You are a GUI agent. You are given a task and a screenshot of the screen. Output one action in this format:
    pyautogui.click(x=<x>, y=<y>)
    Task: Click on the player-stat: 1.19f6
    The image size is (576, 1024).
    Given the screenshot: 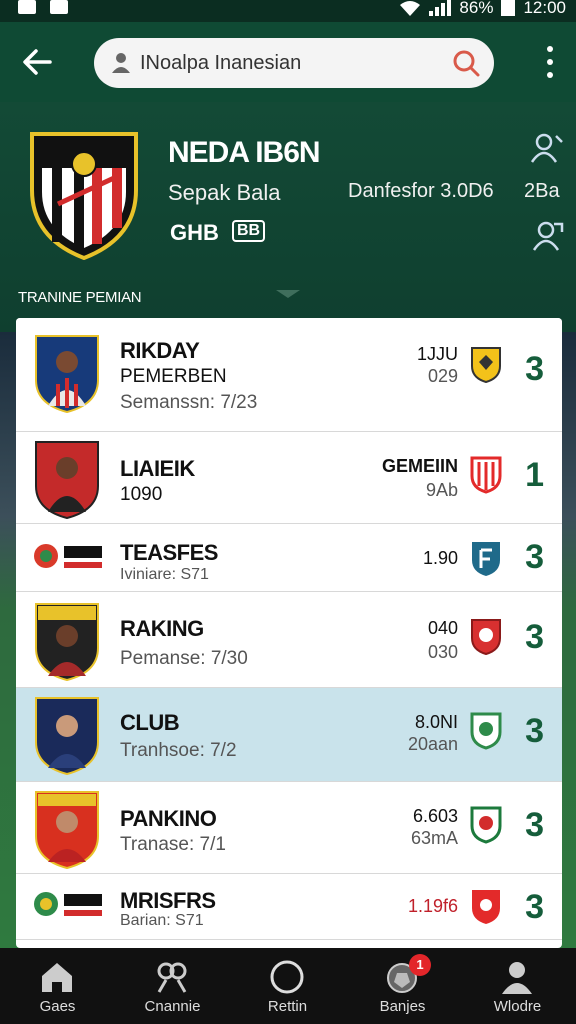 What is the action you would take?
    pyautogui.click(x=432, y=906)
    